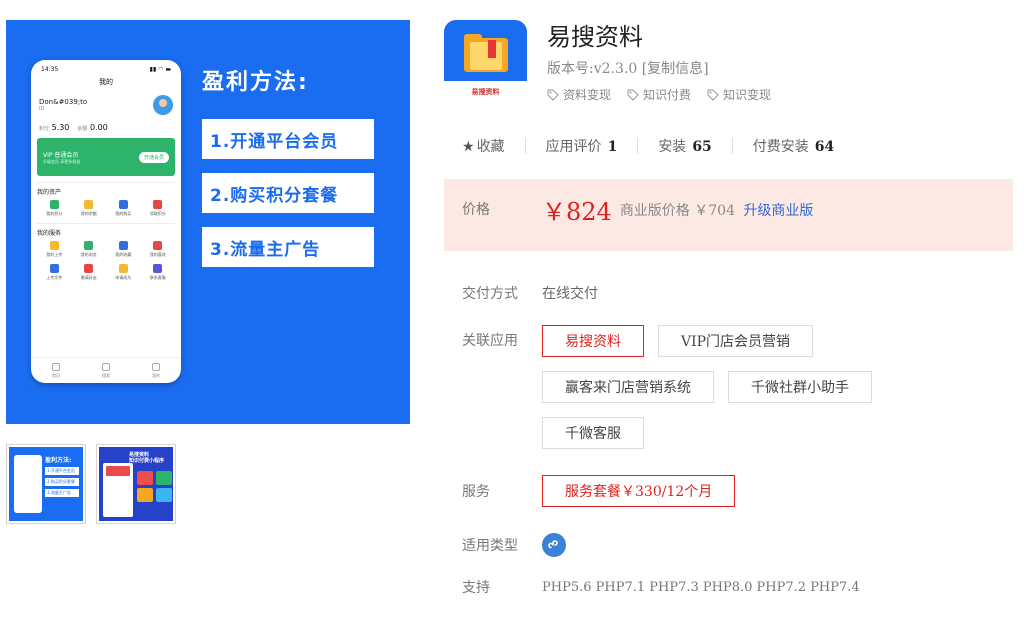 This screenshot has width=1024, height=625. Describe the element at coordinates (554, 545) in the screenshot. I see `mini-program-icon` at that location.